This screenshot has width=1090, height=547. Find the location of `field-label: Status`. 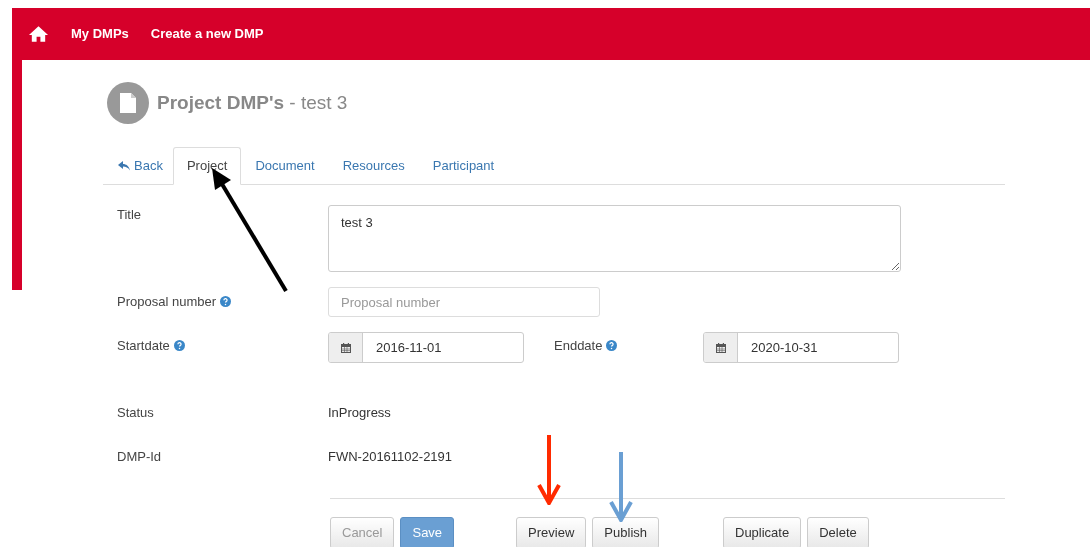

field-label: Status is located at coordinates (135, 412).